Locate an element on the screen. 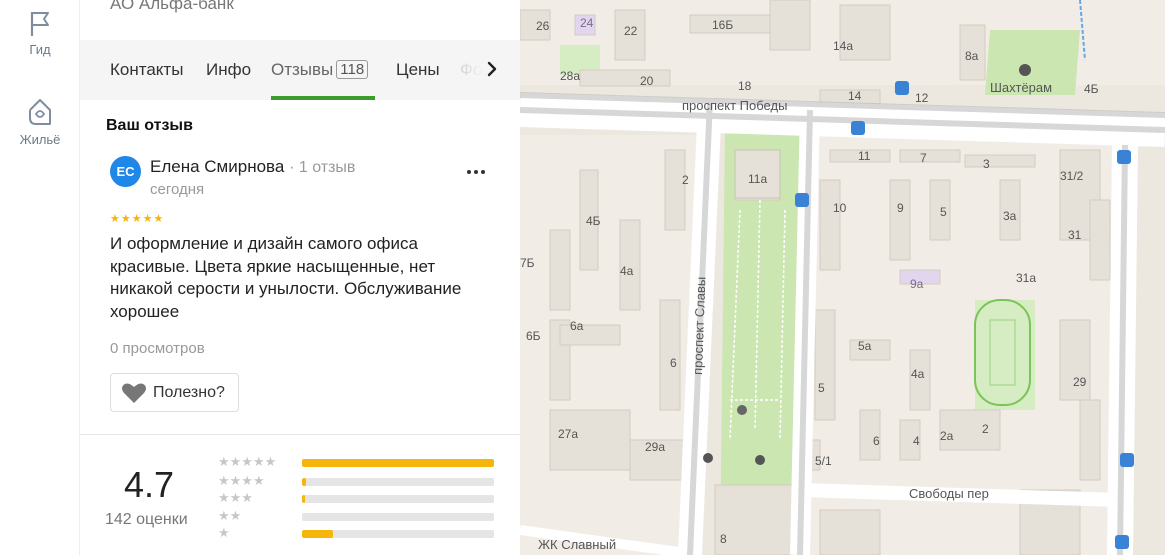 This screenshot has width=1165, height=555. place-label-shakhteram: Шахтёрам is located at coordinates (1021, 87).